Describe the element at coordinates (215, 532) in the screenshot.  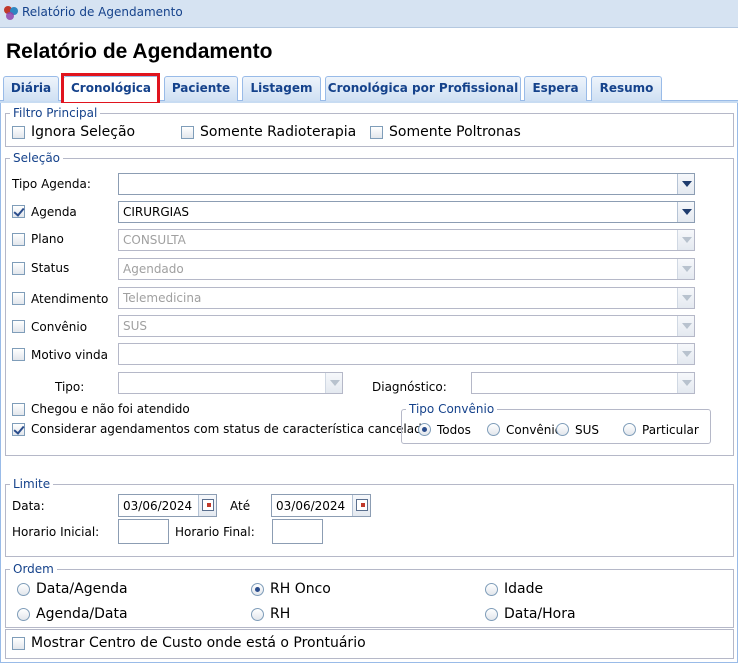
I see `horario-final-label: Horario Final:` at that location.